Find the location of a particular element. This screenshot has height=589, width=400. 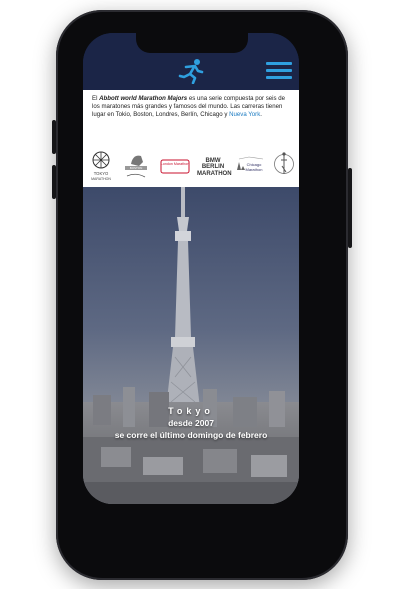

tokyo-logo-sublabel: MARATHON is located at coordinates (101, 179).